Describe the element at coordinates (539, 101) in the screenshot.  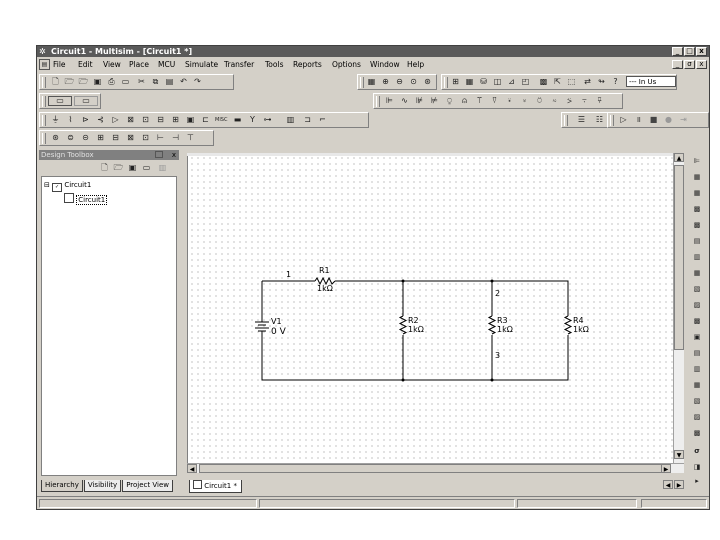
I see `distortion-analyzer-icon: ⍥` at that location.